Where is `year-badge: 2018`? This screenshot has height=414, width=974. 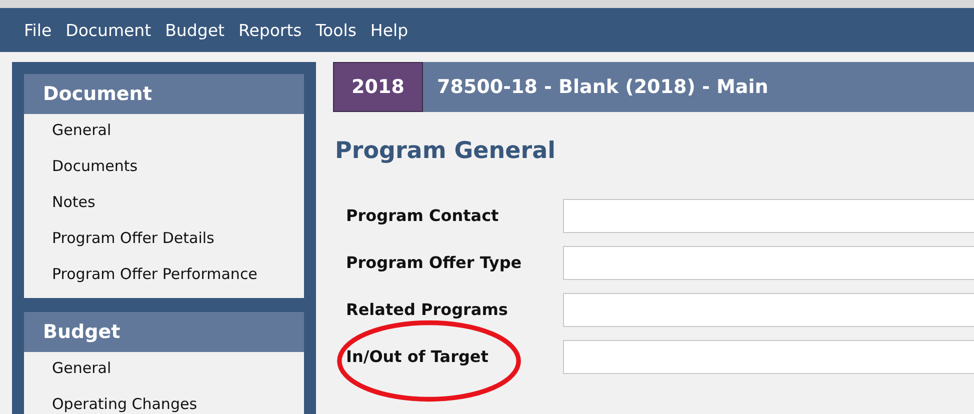
year-badge: 2018 is located at coordinates (378, 87).